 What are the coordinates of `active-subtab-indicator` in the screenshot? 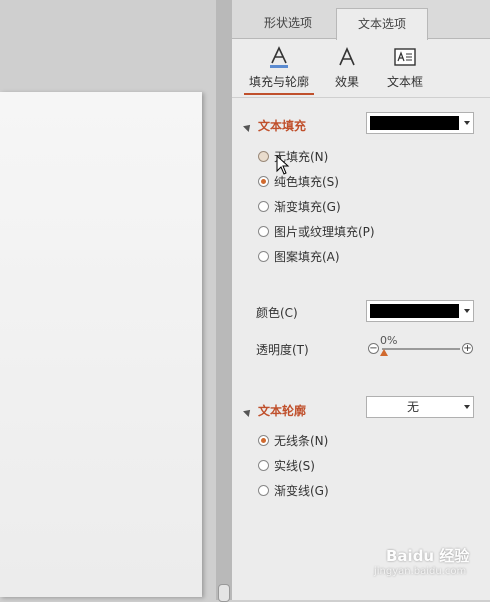 It's located at (279, 94).